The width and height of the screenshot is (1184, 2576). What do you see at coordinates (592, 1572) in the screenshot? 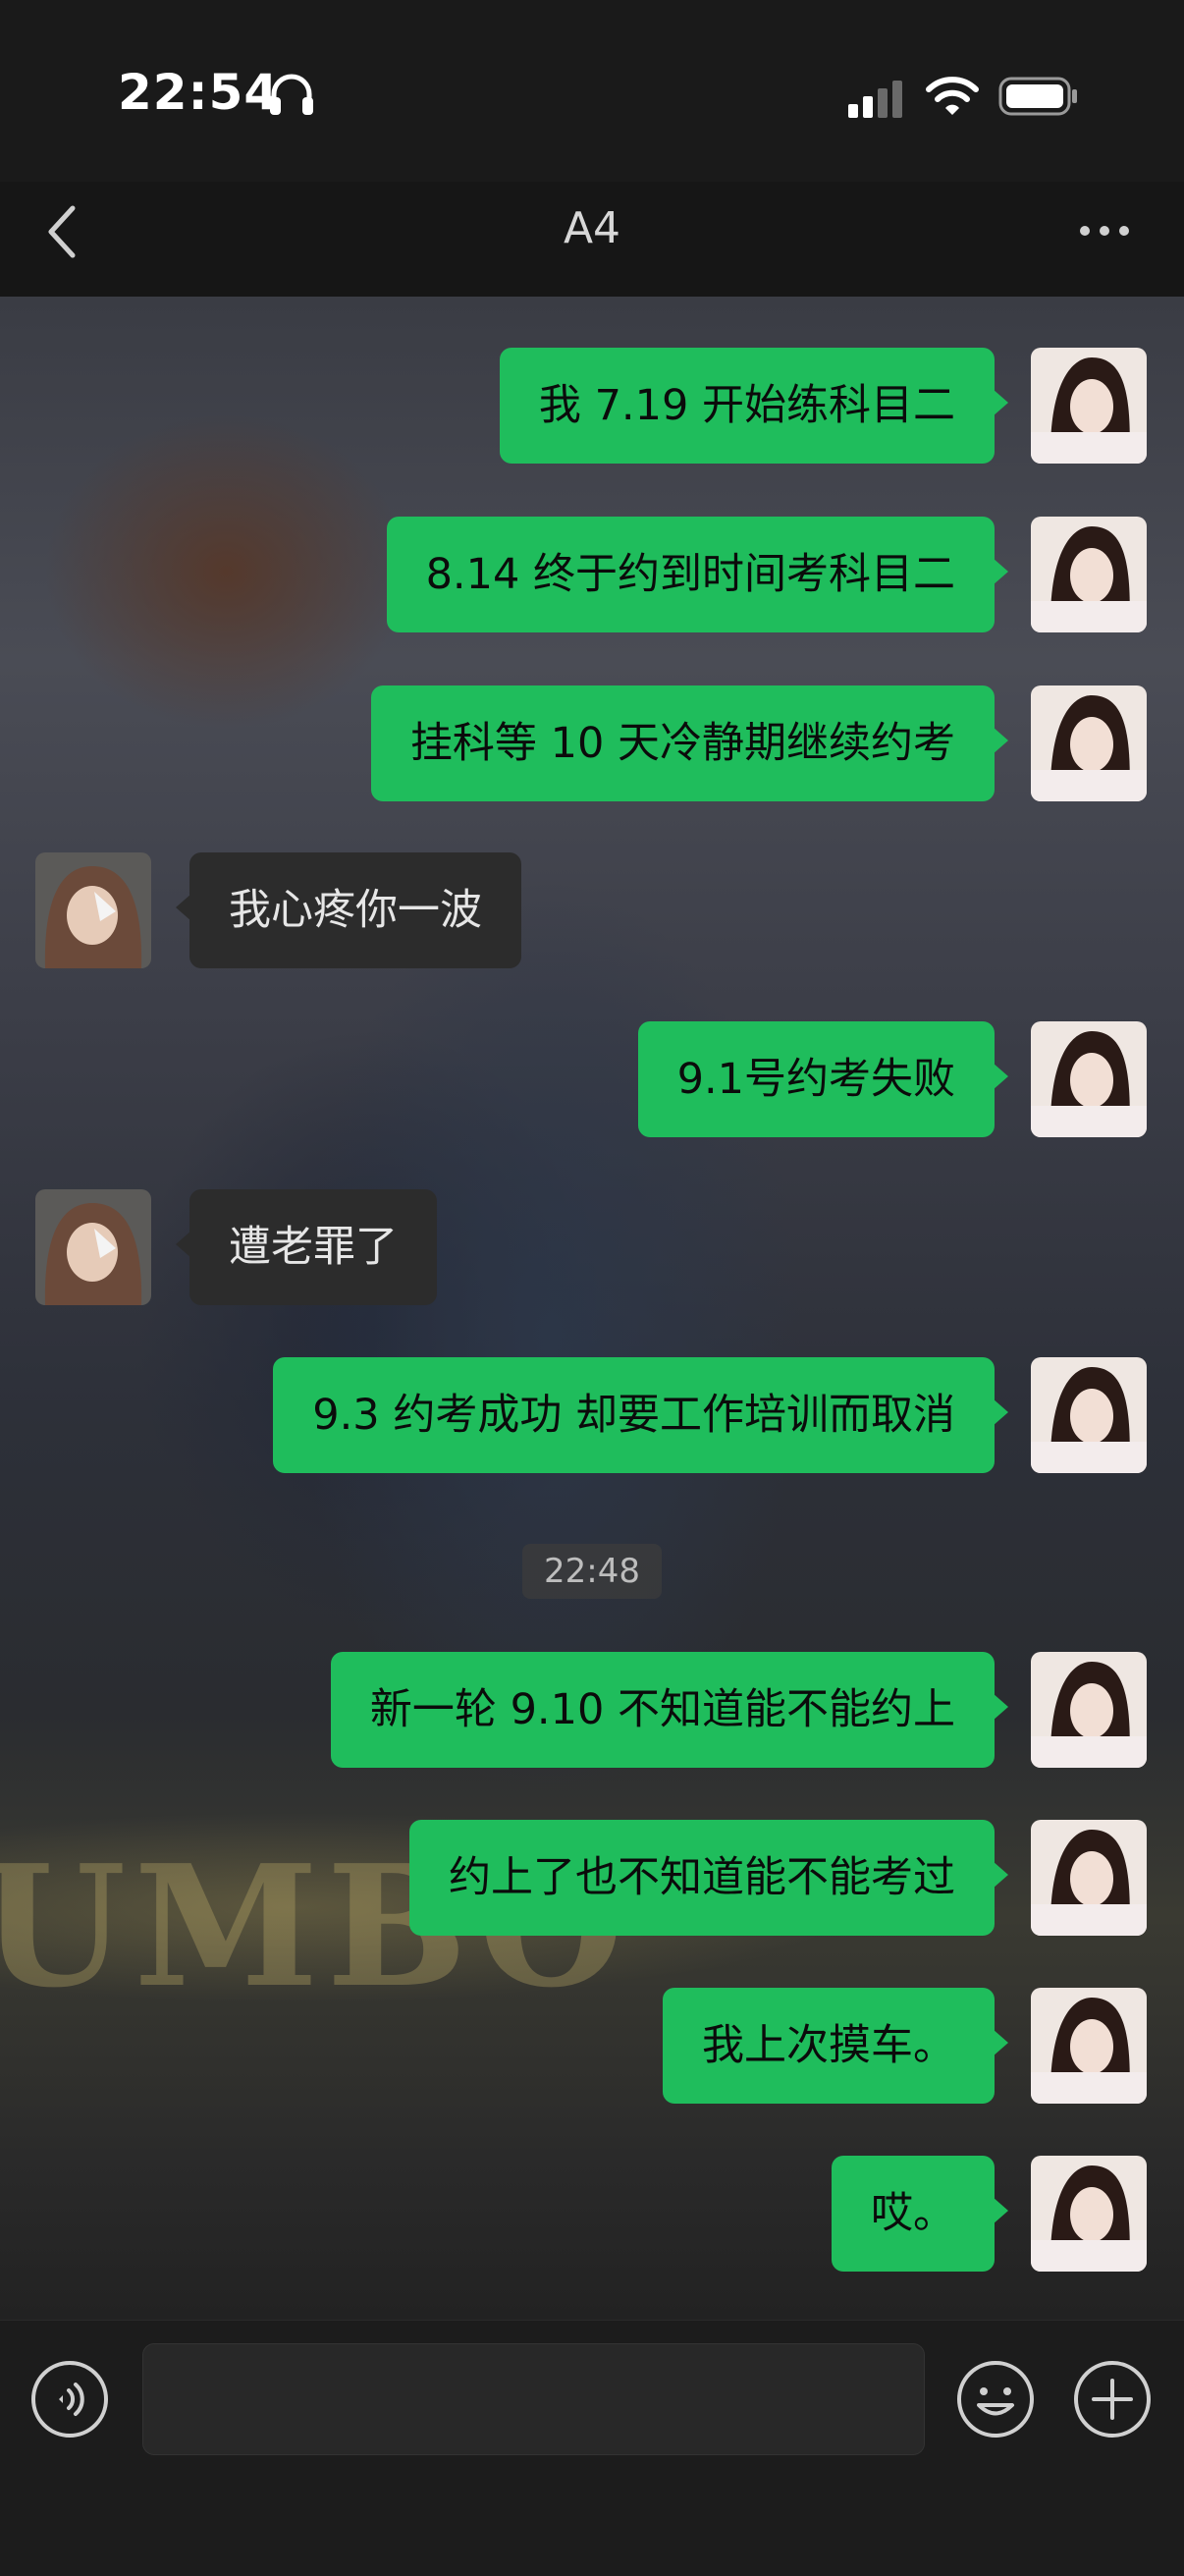
I see `message-timestamp: 22:48` at bounding box center [592, 1572].